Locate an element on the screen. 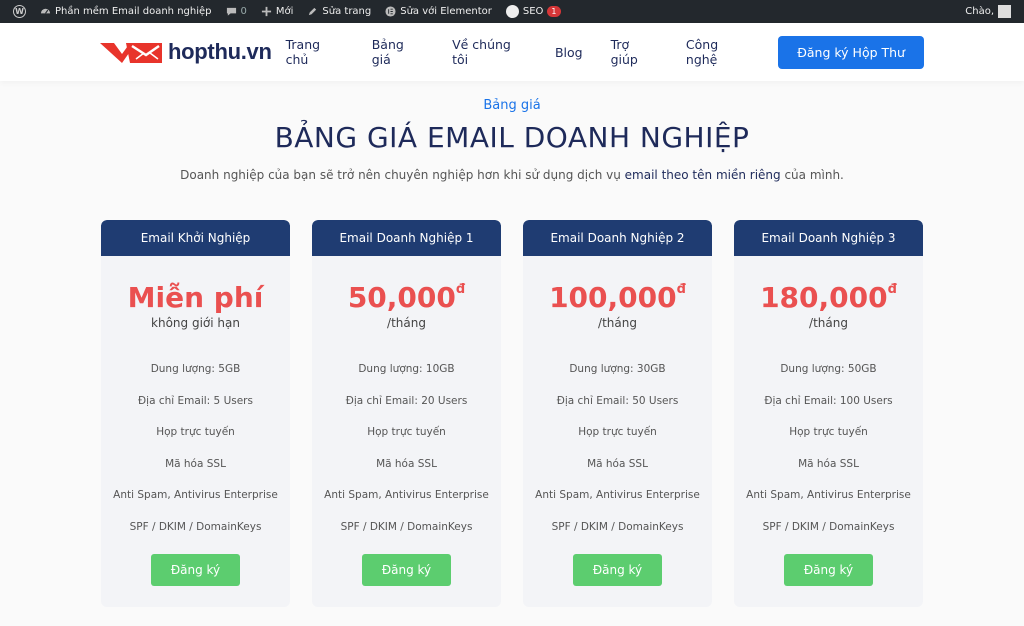 The height and width of the screenshot is (626, 1024). nav-item-help: Trợ giúp is located at coordinates (634, 52).